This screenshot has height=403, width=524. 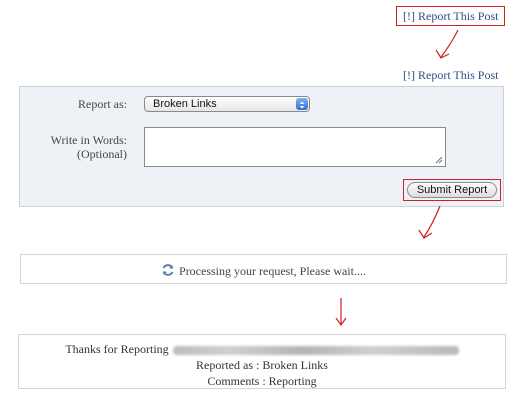 What do you see at coordinates (185, 104) in the screenshot?
I see `report-type-value: Broken Links` at bounding box center [185, 104].